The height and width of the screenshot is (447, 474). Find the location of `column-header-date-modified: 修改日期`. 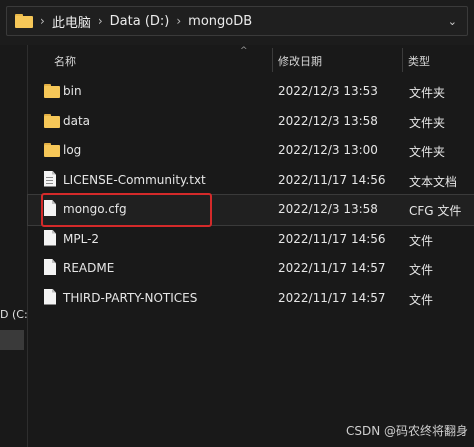

column-header-date-modified: 修改日期 is located at coordinates (300, 61).